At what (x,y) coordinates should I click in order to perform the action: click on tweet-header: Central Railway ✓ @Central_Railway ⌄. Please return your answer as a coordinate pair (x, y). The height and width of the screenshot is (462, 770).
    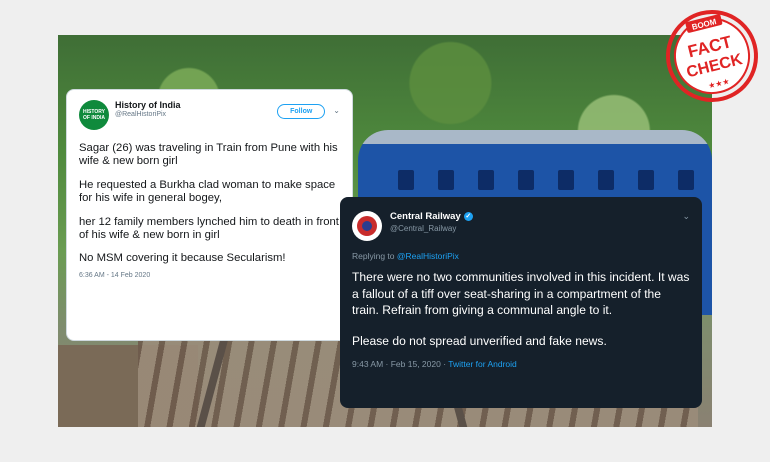
    Looking at the image, I should click on (521, 226).